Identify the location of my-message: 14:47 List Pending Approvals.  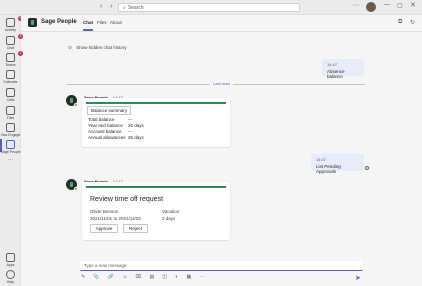
(337, 164).